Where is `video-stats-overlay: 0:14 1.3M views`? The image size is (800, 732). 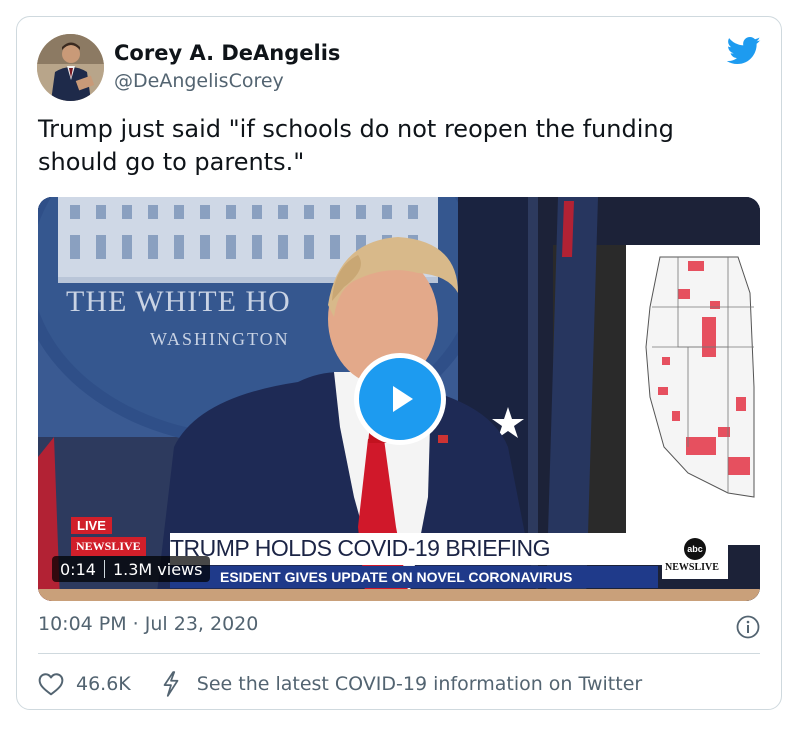 video-stats-overlay: 0:14 1.3M views is located at coordinates (131, 569).